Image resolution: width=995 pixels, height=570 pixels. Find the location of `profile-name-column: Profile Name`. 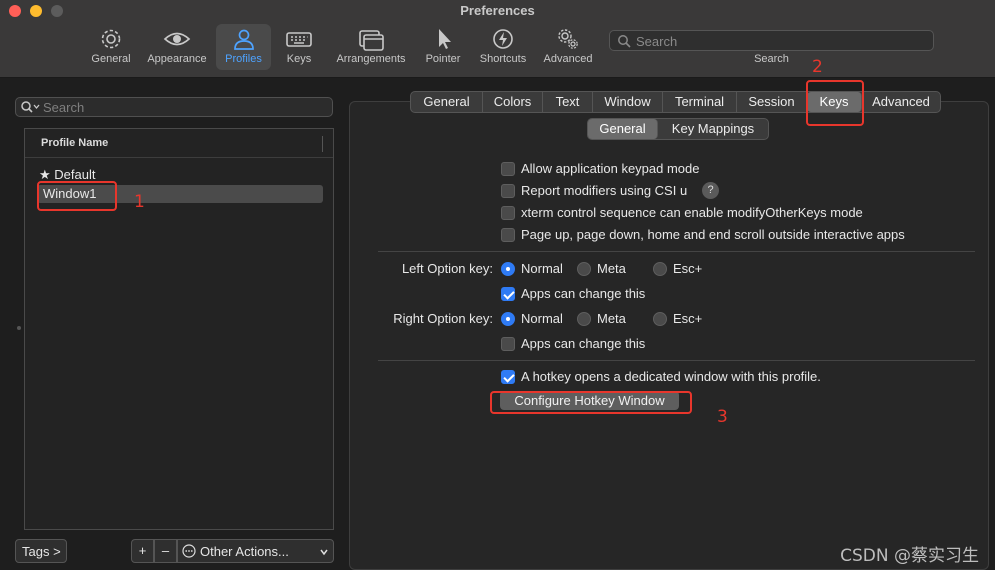

profile-name-column: Profile Name is located at coordinates (75, 143).